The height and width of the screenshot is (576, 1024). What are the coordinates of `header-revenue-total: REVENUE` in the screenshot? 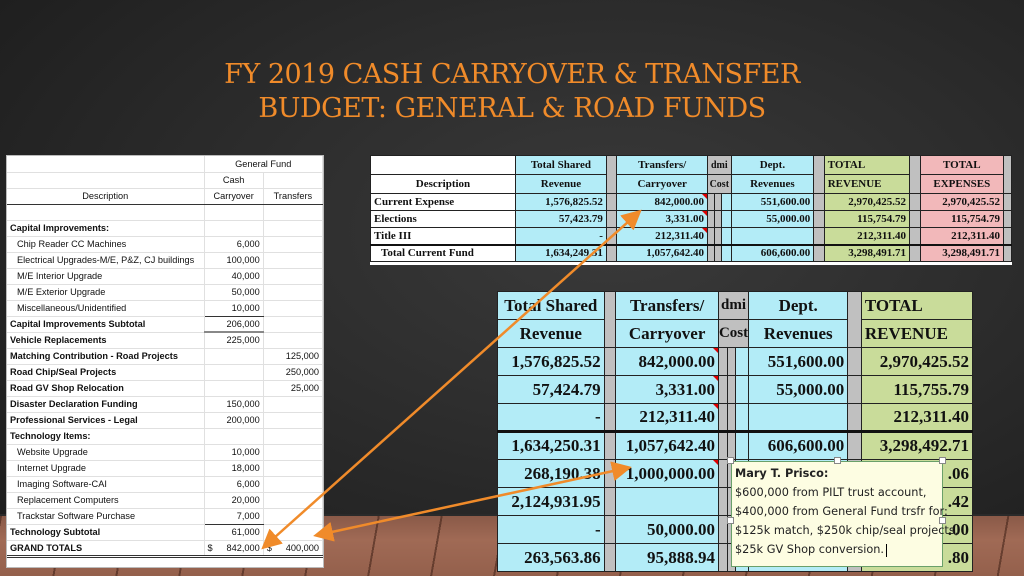 It's located at (917, 333).